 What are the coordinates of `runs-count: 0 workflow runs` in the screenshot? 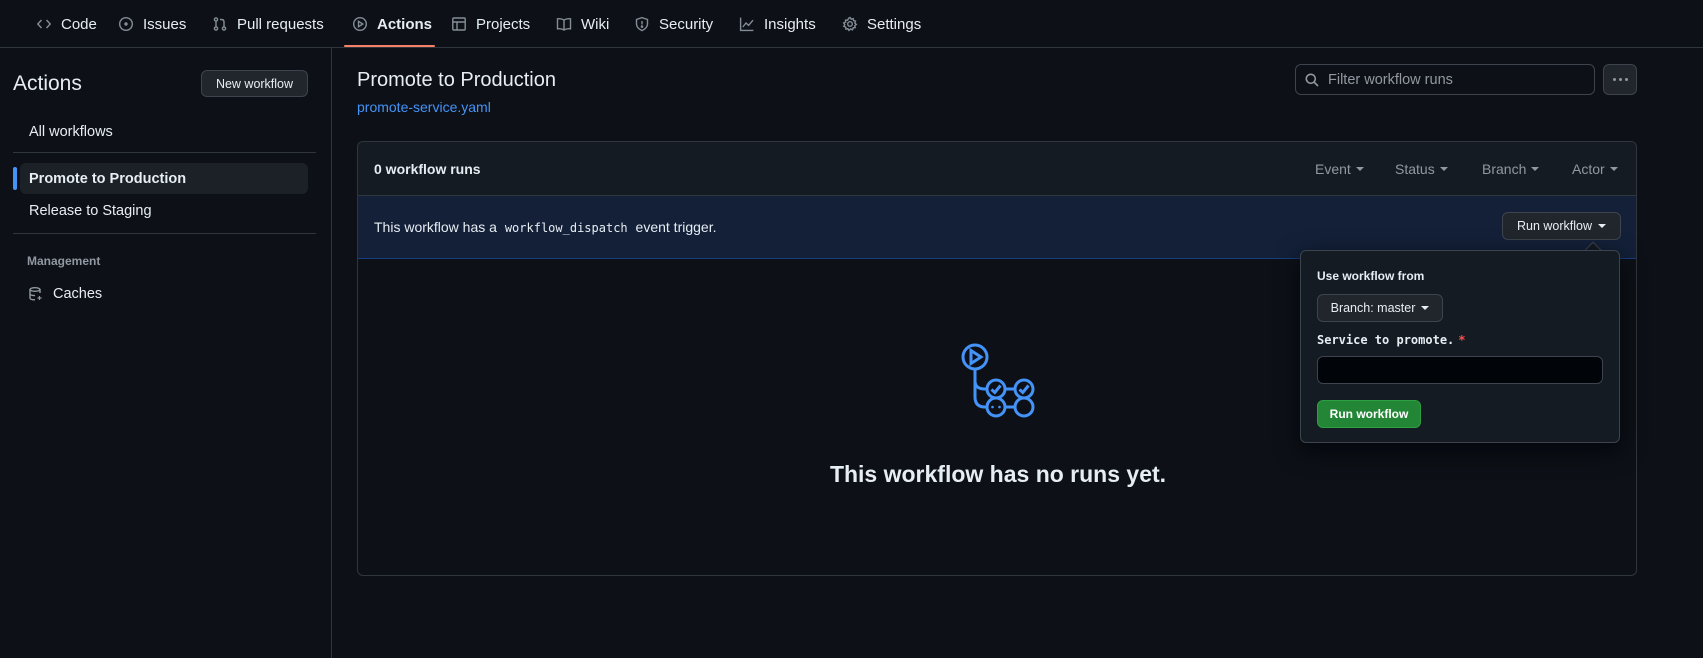 It's located at (427, 169).